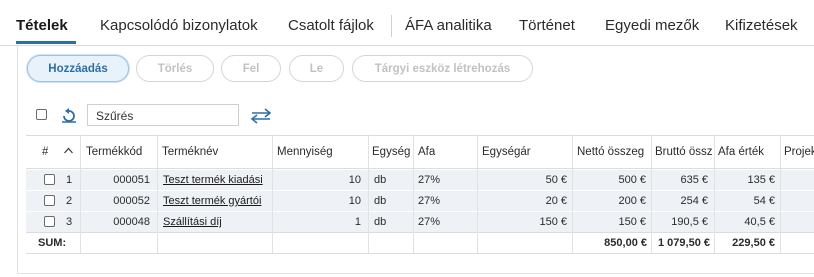 This screenshot has width=814, height=277. What do you see at coordinates (448, 25) in the screenshot?
I see `tab-afa-analitika: ÁFA analitika` at bounding box center [448, 25].